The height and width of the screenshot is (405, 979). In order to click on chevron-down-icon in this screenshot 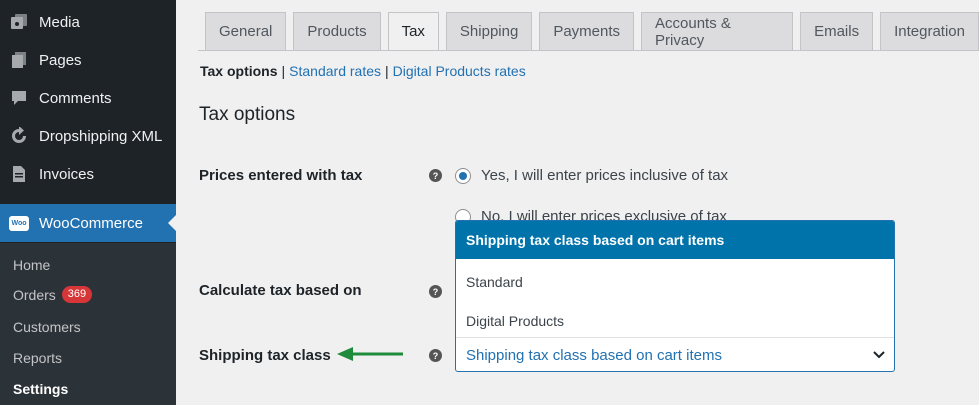, I will do `click(879, 355)`.